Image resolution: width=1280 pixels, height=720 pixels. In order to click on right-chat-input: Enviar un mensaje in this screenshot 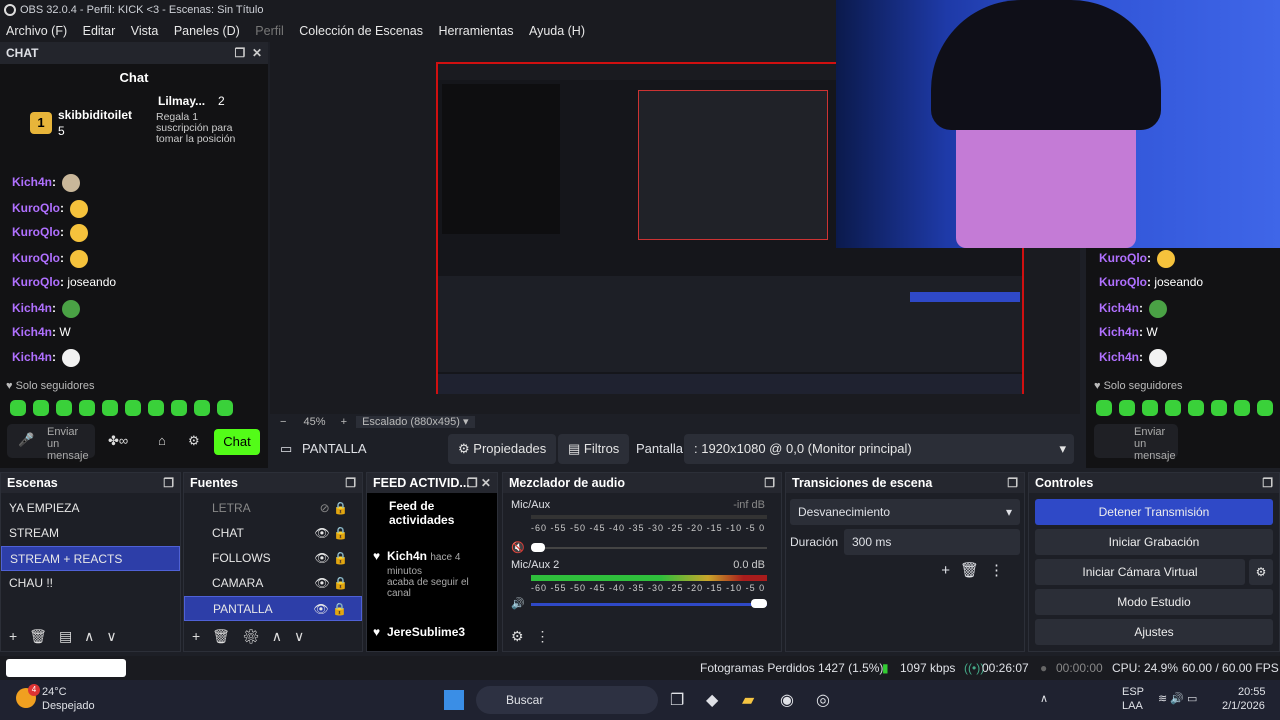, I will do `click(1136, 443)`.